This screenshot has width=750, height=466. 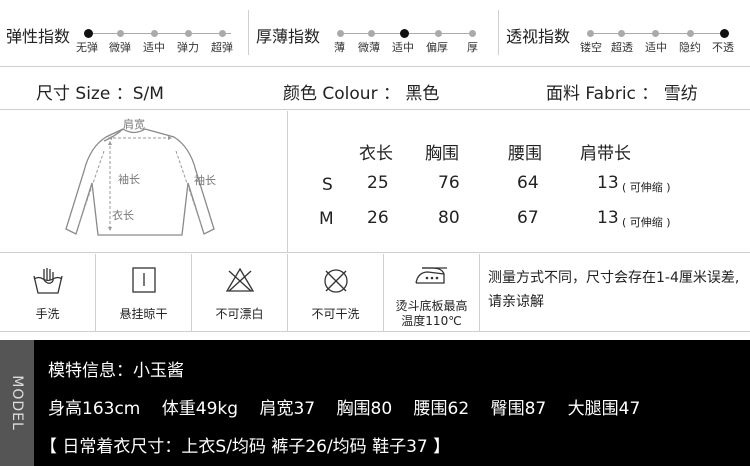 What do you see at coordinates (518, 409) in the screenshot?
I see `measurement: 臀围87` at bounding box center [518, 409].